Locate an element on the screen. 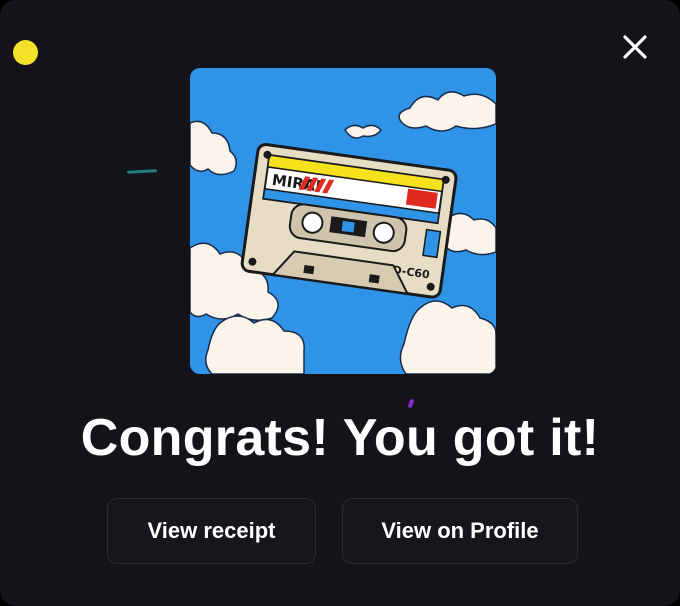 The height and width of the screenshot is (606, 680). view-on-profile-label: View on Profile is located at coordinates (460, 530).